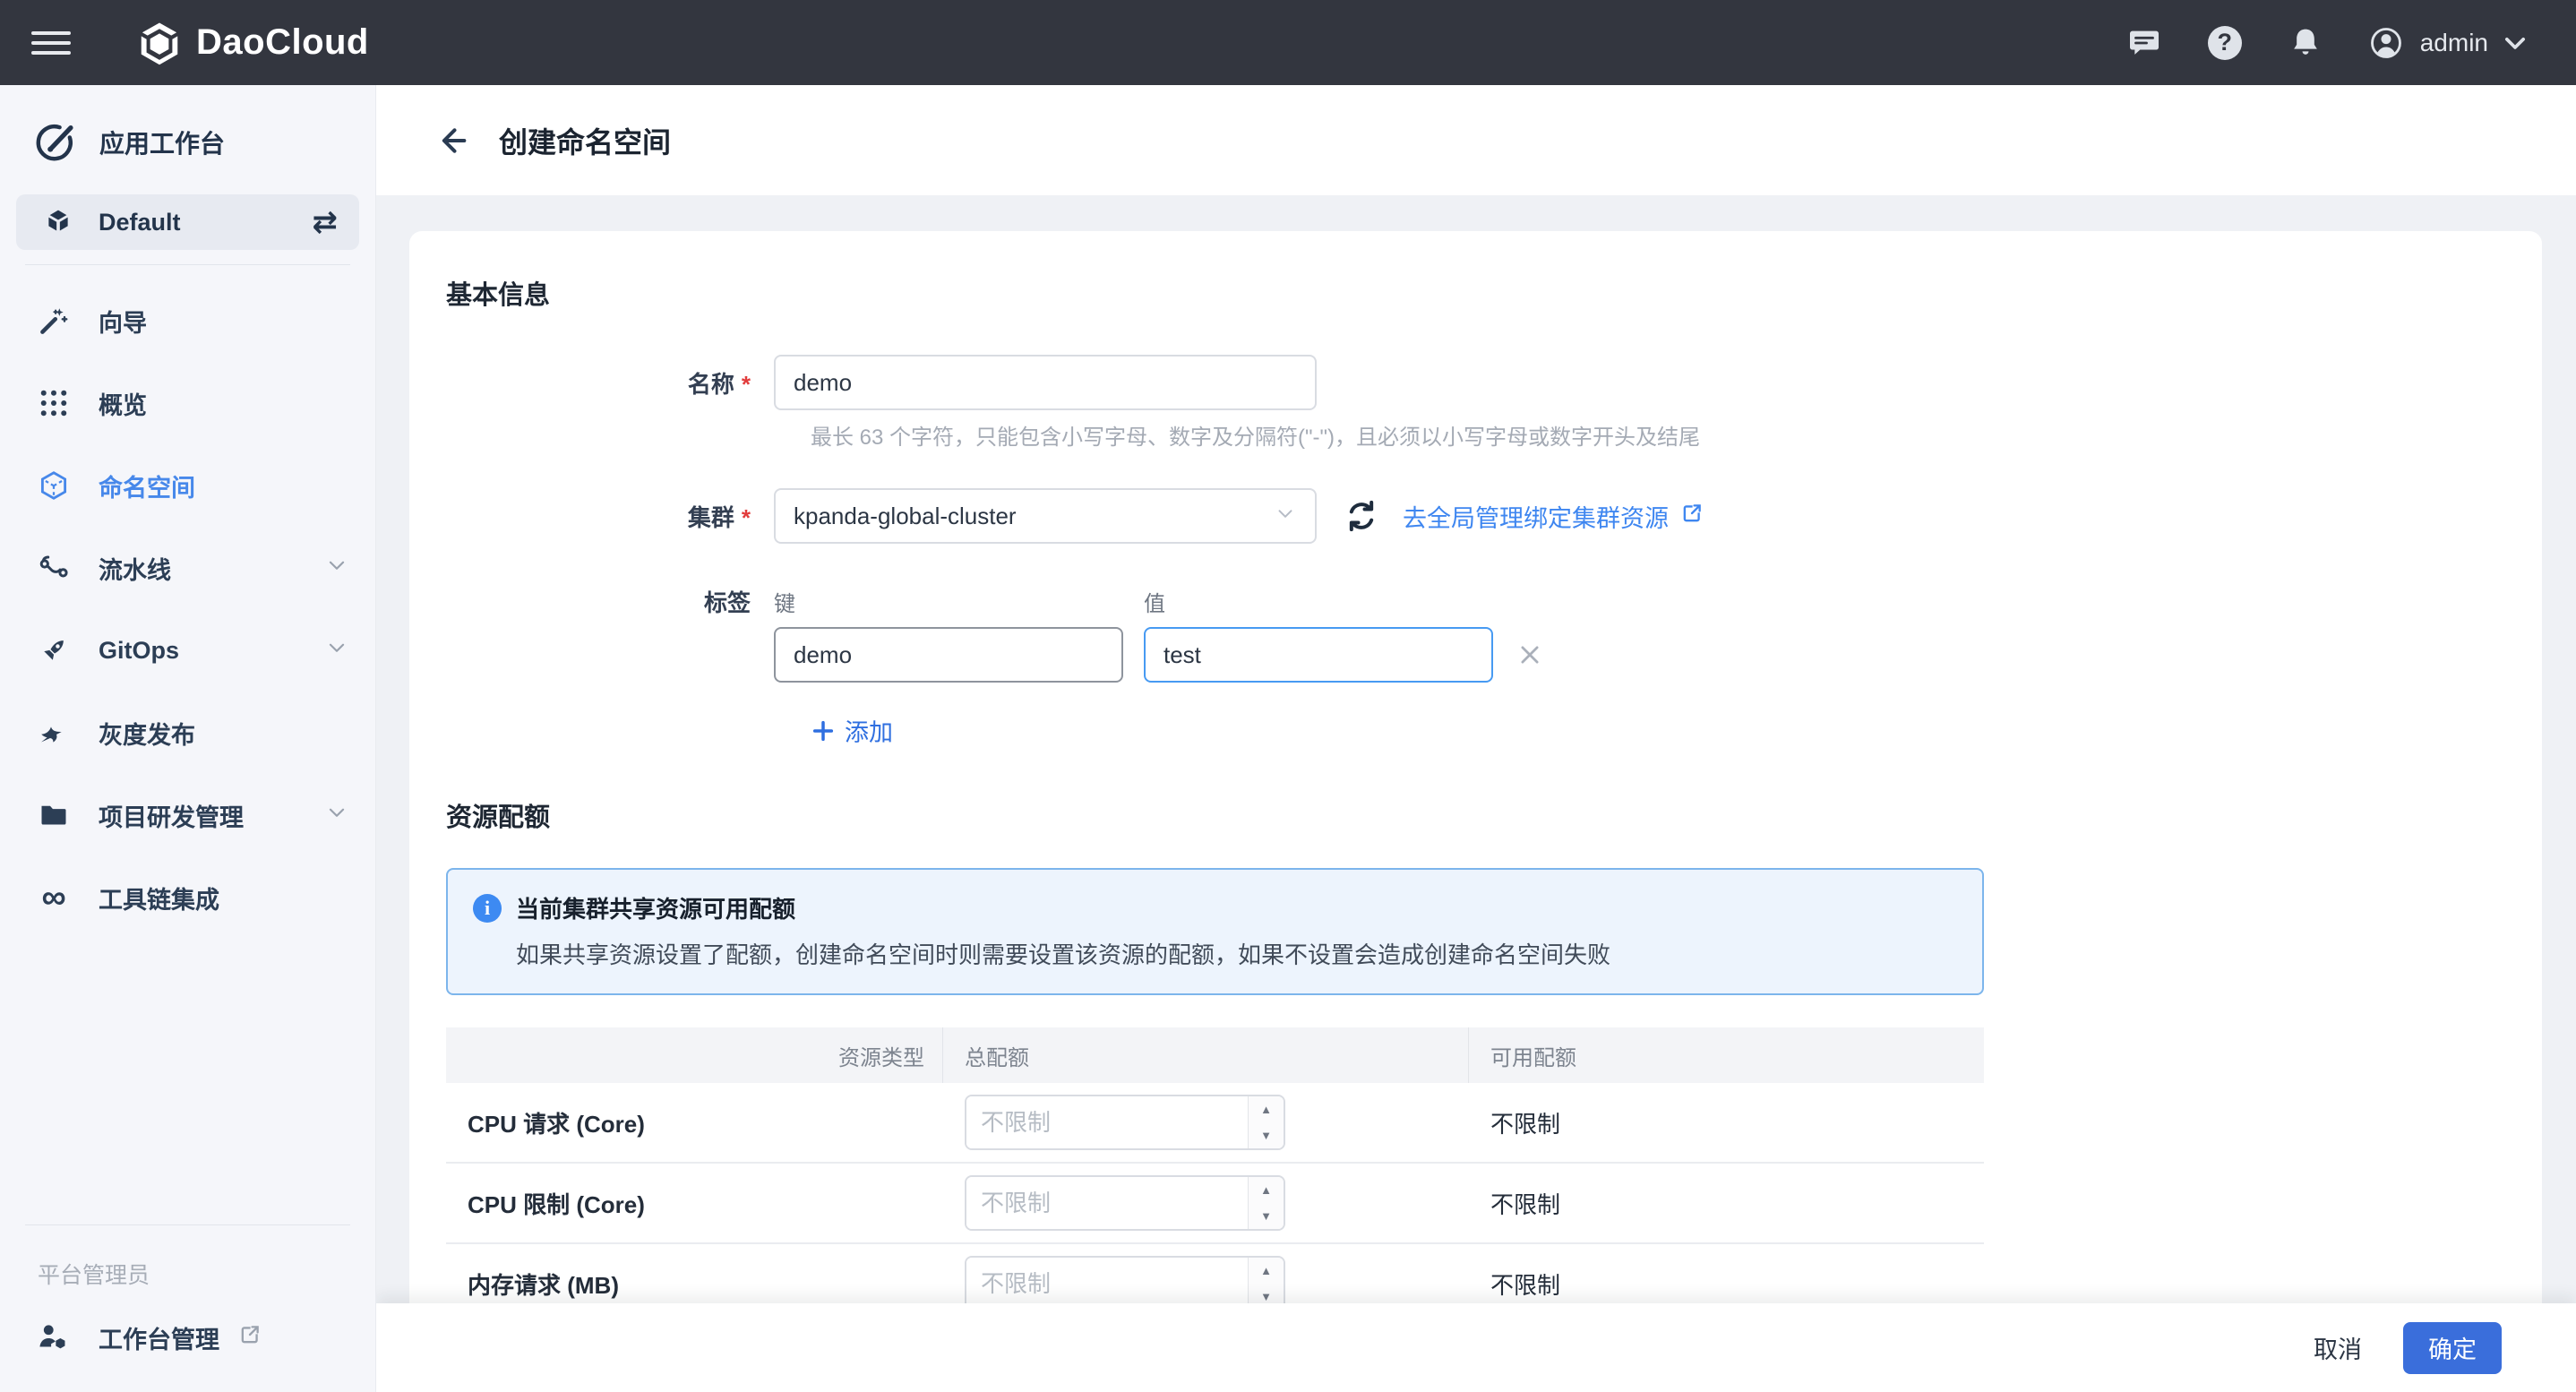  I want to click on avatar, so click(2386, 43).